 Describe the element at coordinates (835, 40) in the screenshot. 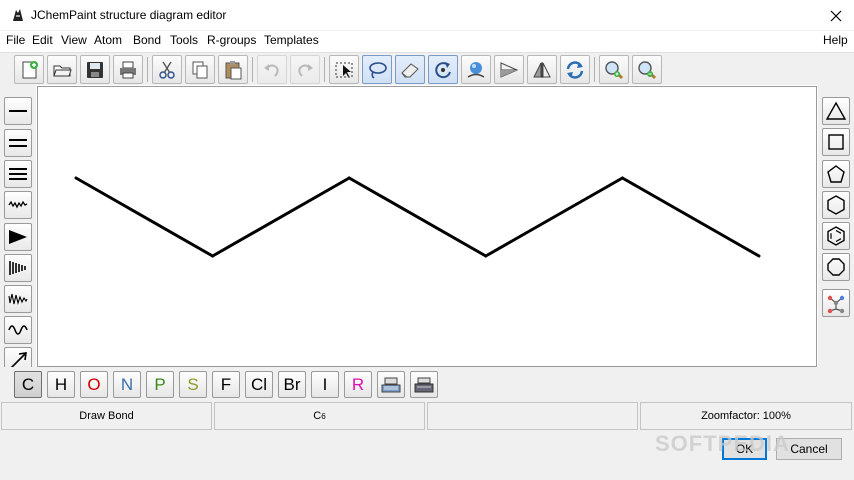

I see `menu-help: Help` at that location.